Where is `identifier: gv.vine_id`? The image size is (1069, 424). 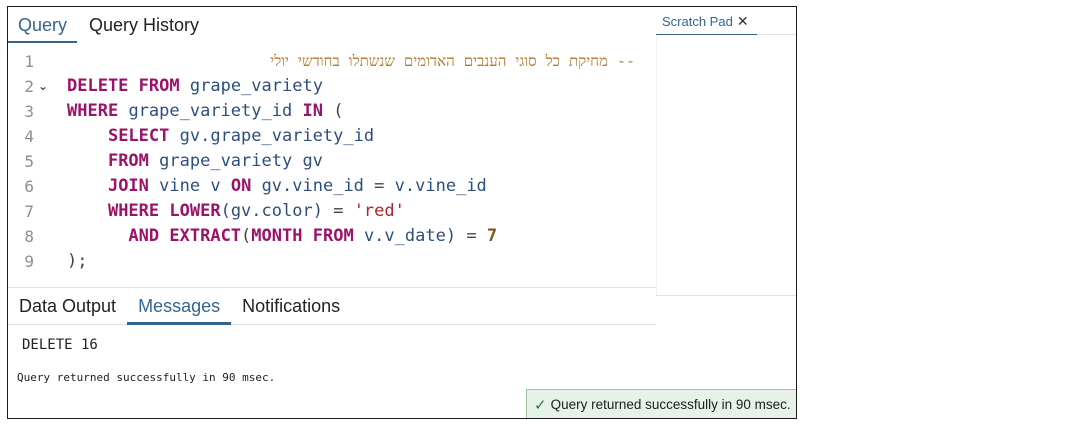
identifier: gv.vine_id is located at coordinates (312, 186).